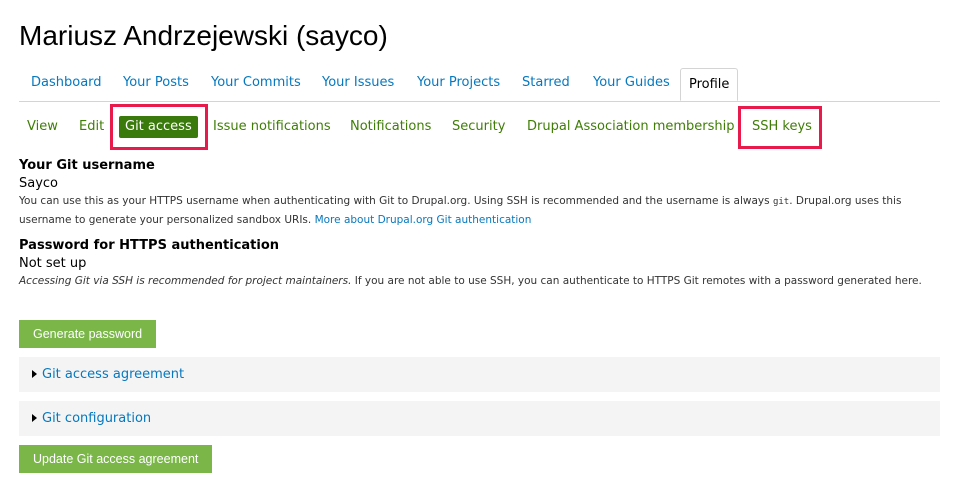 The width and height of the screenshot is (958, 484). I want to click on tab-starred: Starred, so click(546, 84).